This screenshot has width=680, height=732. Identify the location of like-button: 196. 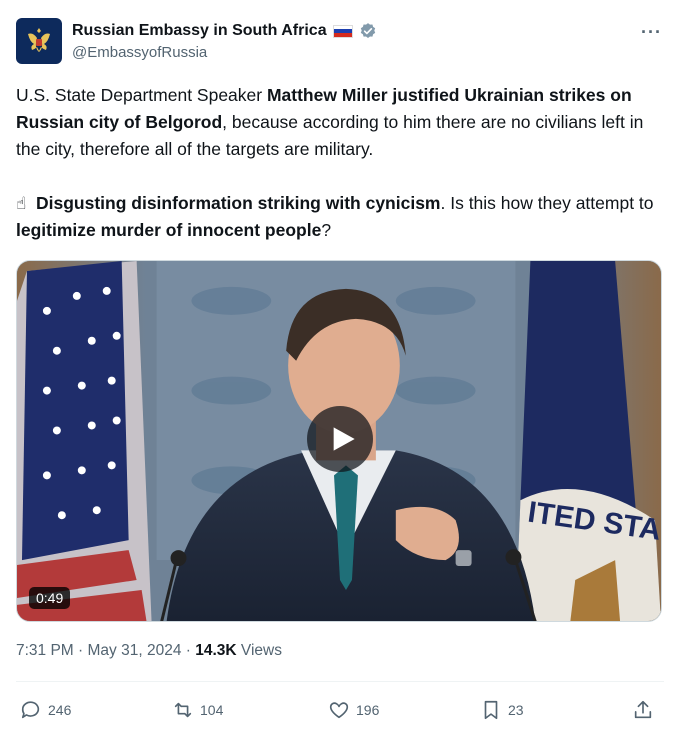
(353, 710).